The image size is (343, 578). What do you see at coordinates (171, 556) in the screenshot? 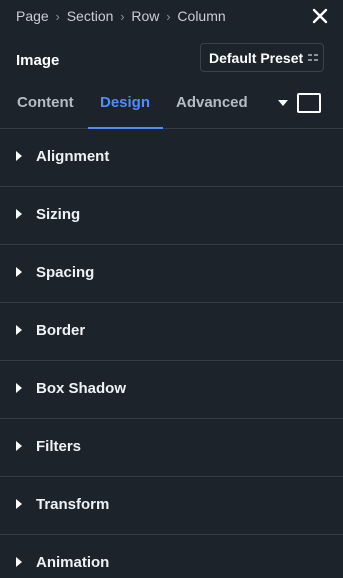
I see `section-animation: Animation` at bounding box center [171, 556].